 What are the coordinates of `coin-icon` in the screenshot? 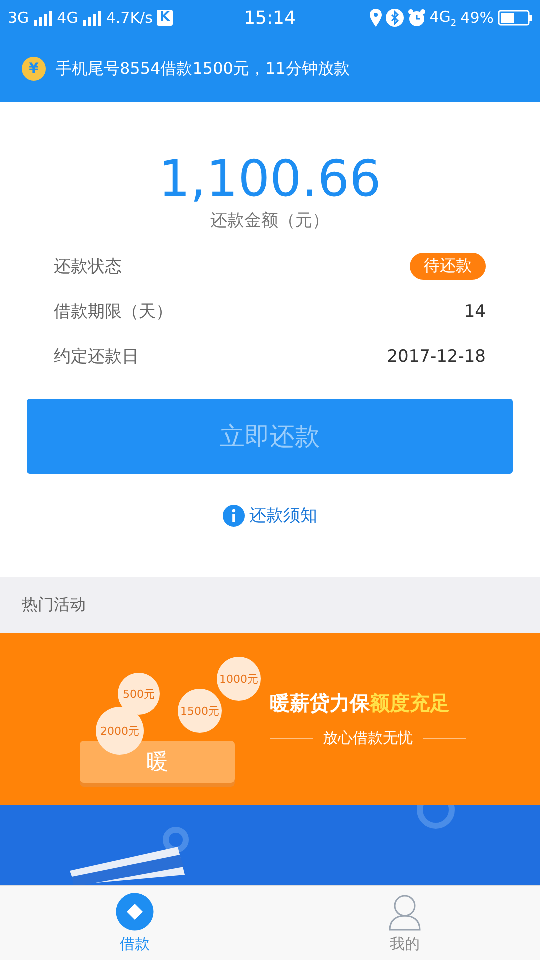 It's located at (135, 911).